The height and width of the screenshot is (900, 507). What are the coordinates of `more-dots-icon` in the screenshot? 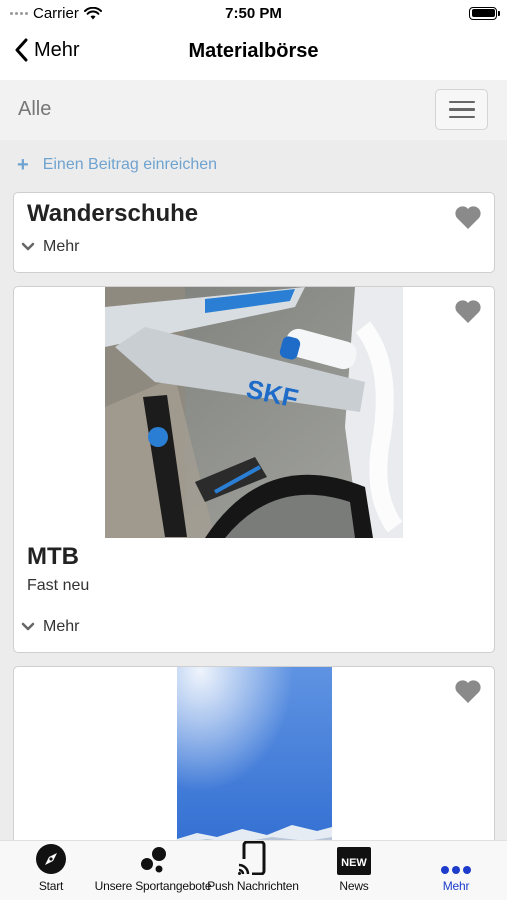 It's located at (456, 870).